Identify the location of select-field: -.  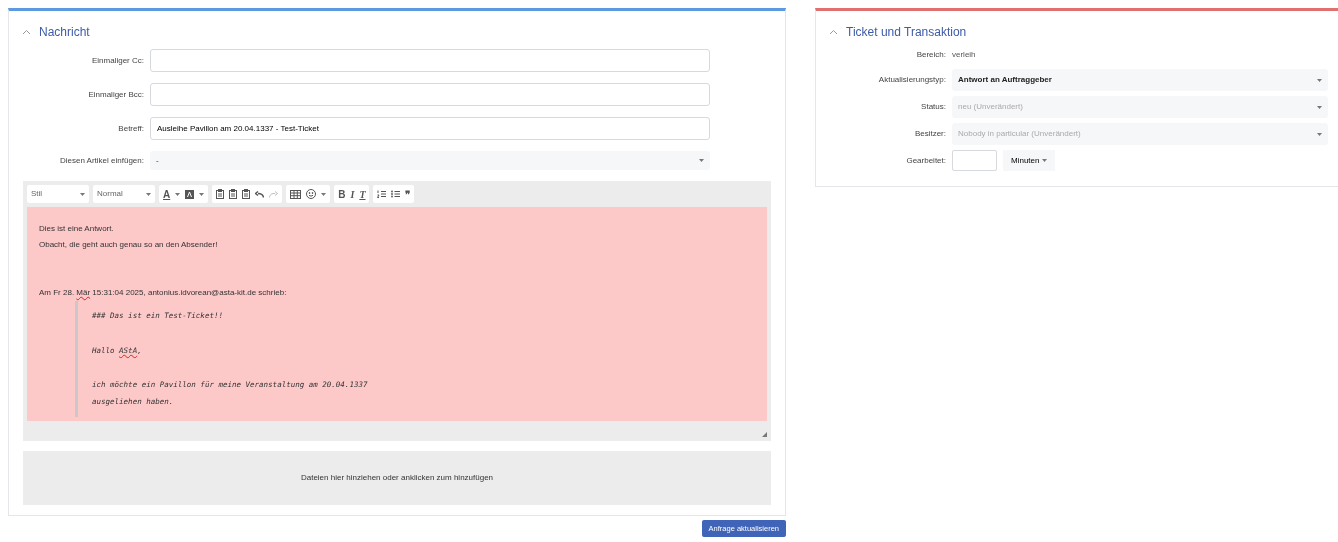
(430, 160).